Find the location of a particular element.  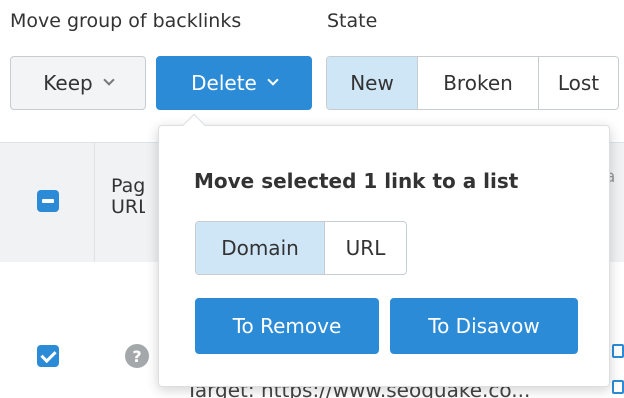

checkbox-checked-icon is located at coordinates (48, 356).